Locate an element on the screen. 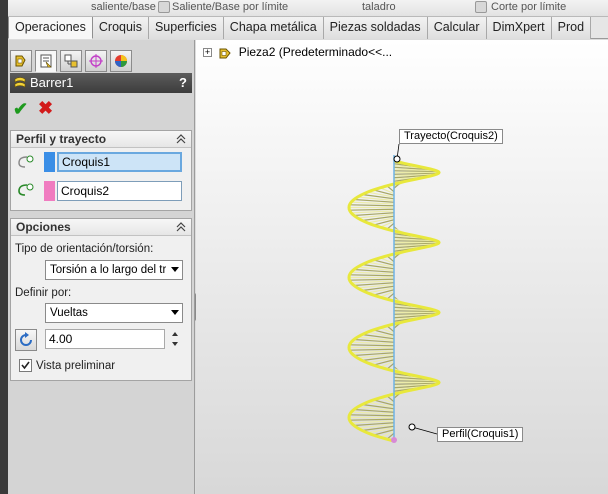  dimxpert-icon is located at coordinates (96, 61).